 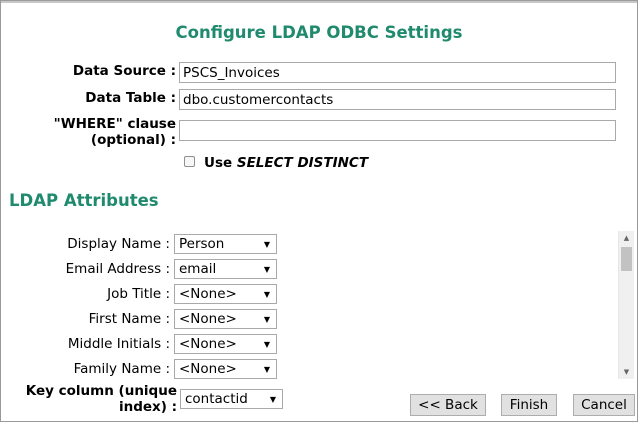 What do you see at coordinates (133, 140) in the screenshot?
I see `where-clause-label-line2: (optional) :` at bounding box center [133, 140].